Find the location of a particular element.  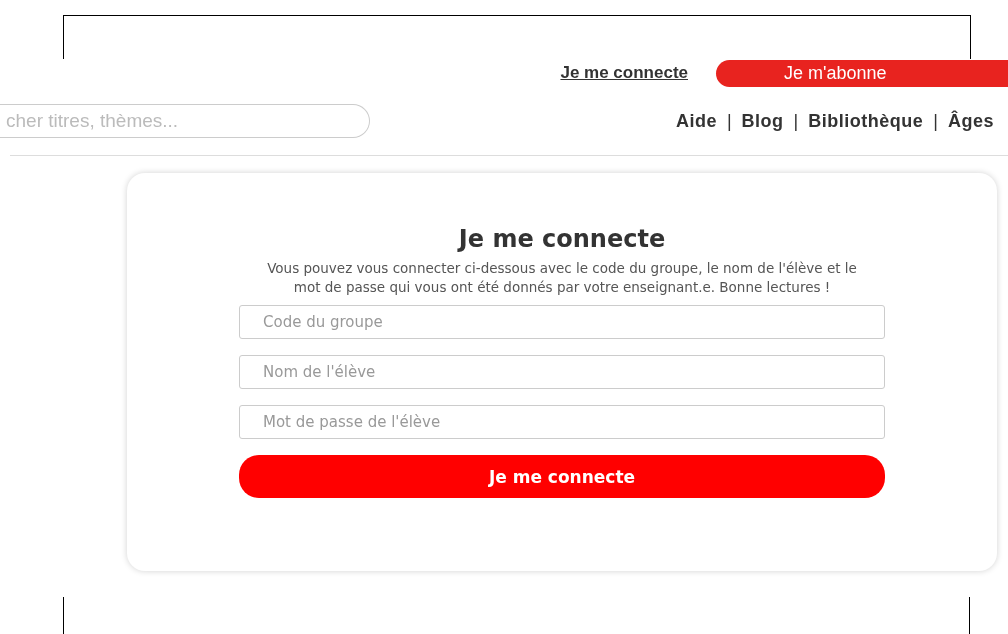

nav-link: Bibliothèque is located at coordinates (866, 121).